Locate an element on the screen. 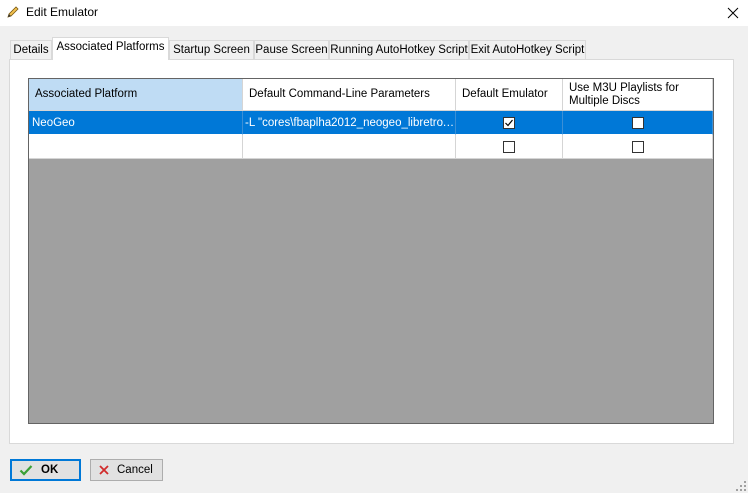  tab-associated-platforms: Associated Platforms is located at coordinates (110, 48).